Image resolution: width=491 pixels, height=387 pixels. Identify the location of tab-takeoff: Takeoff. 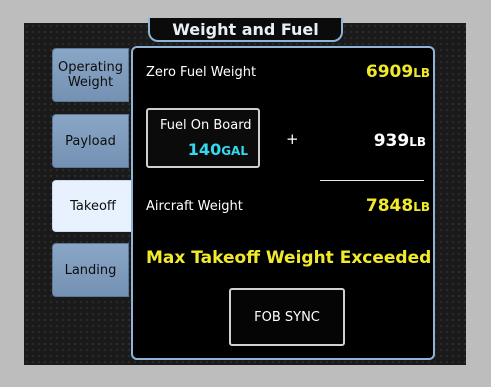
(93, 206).